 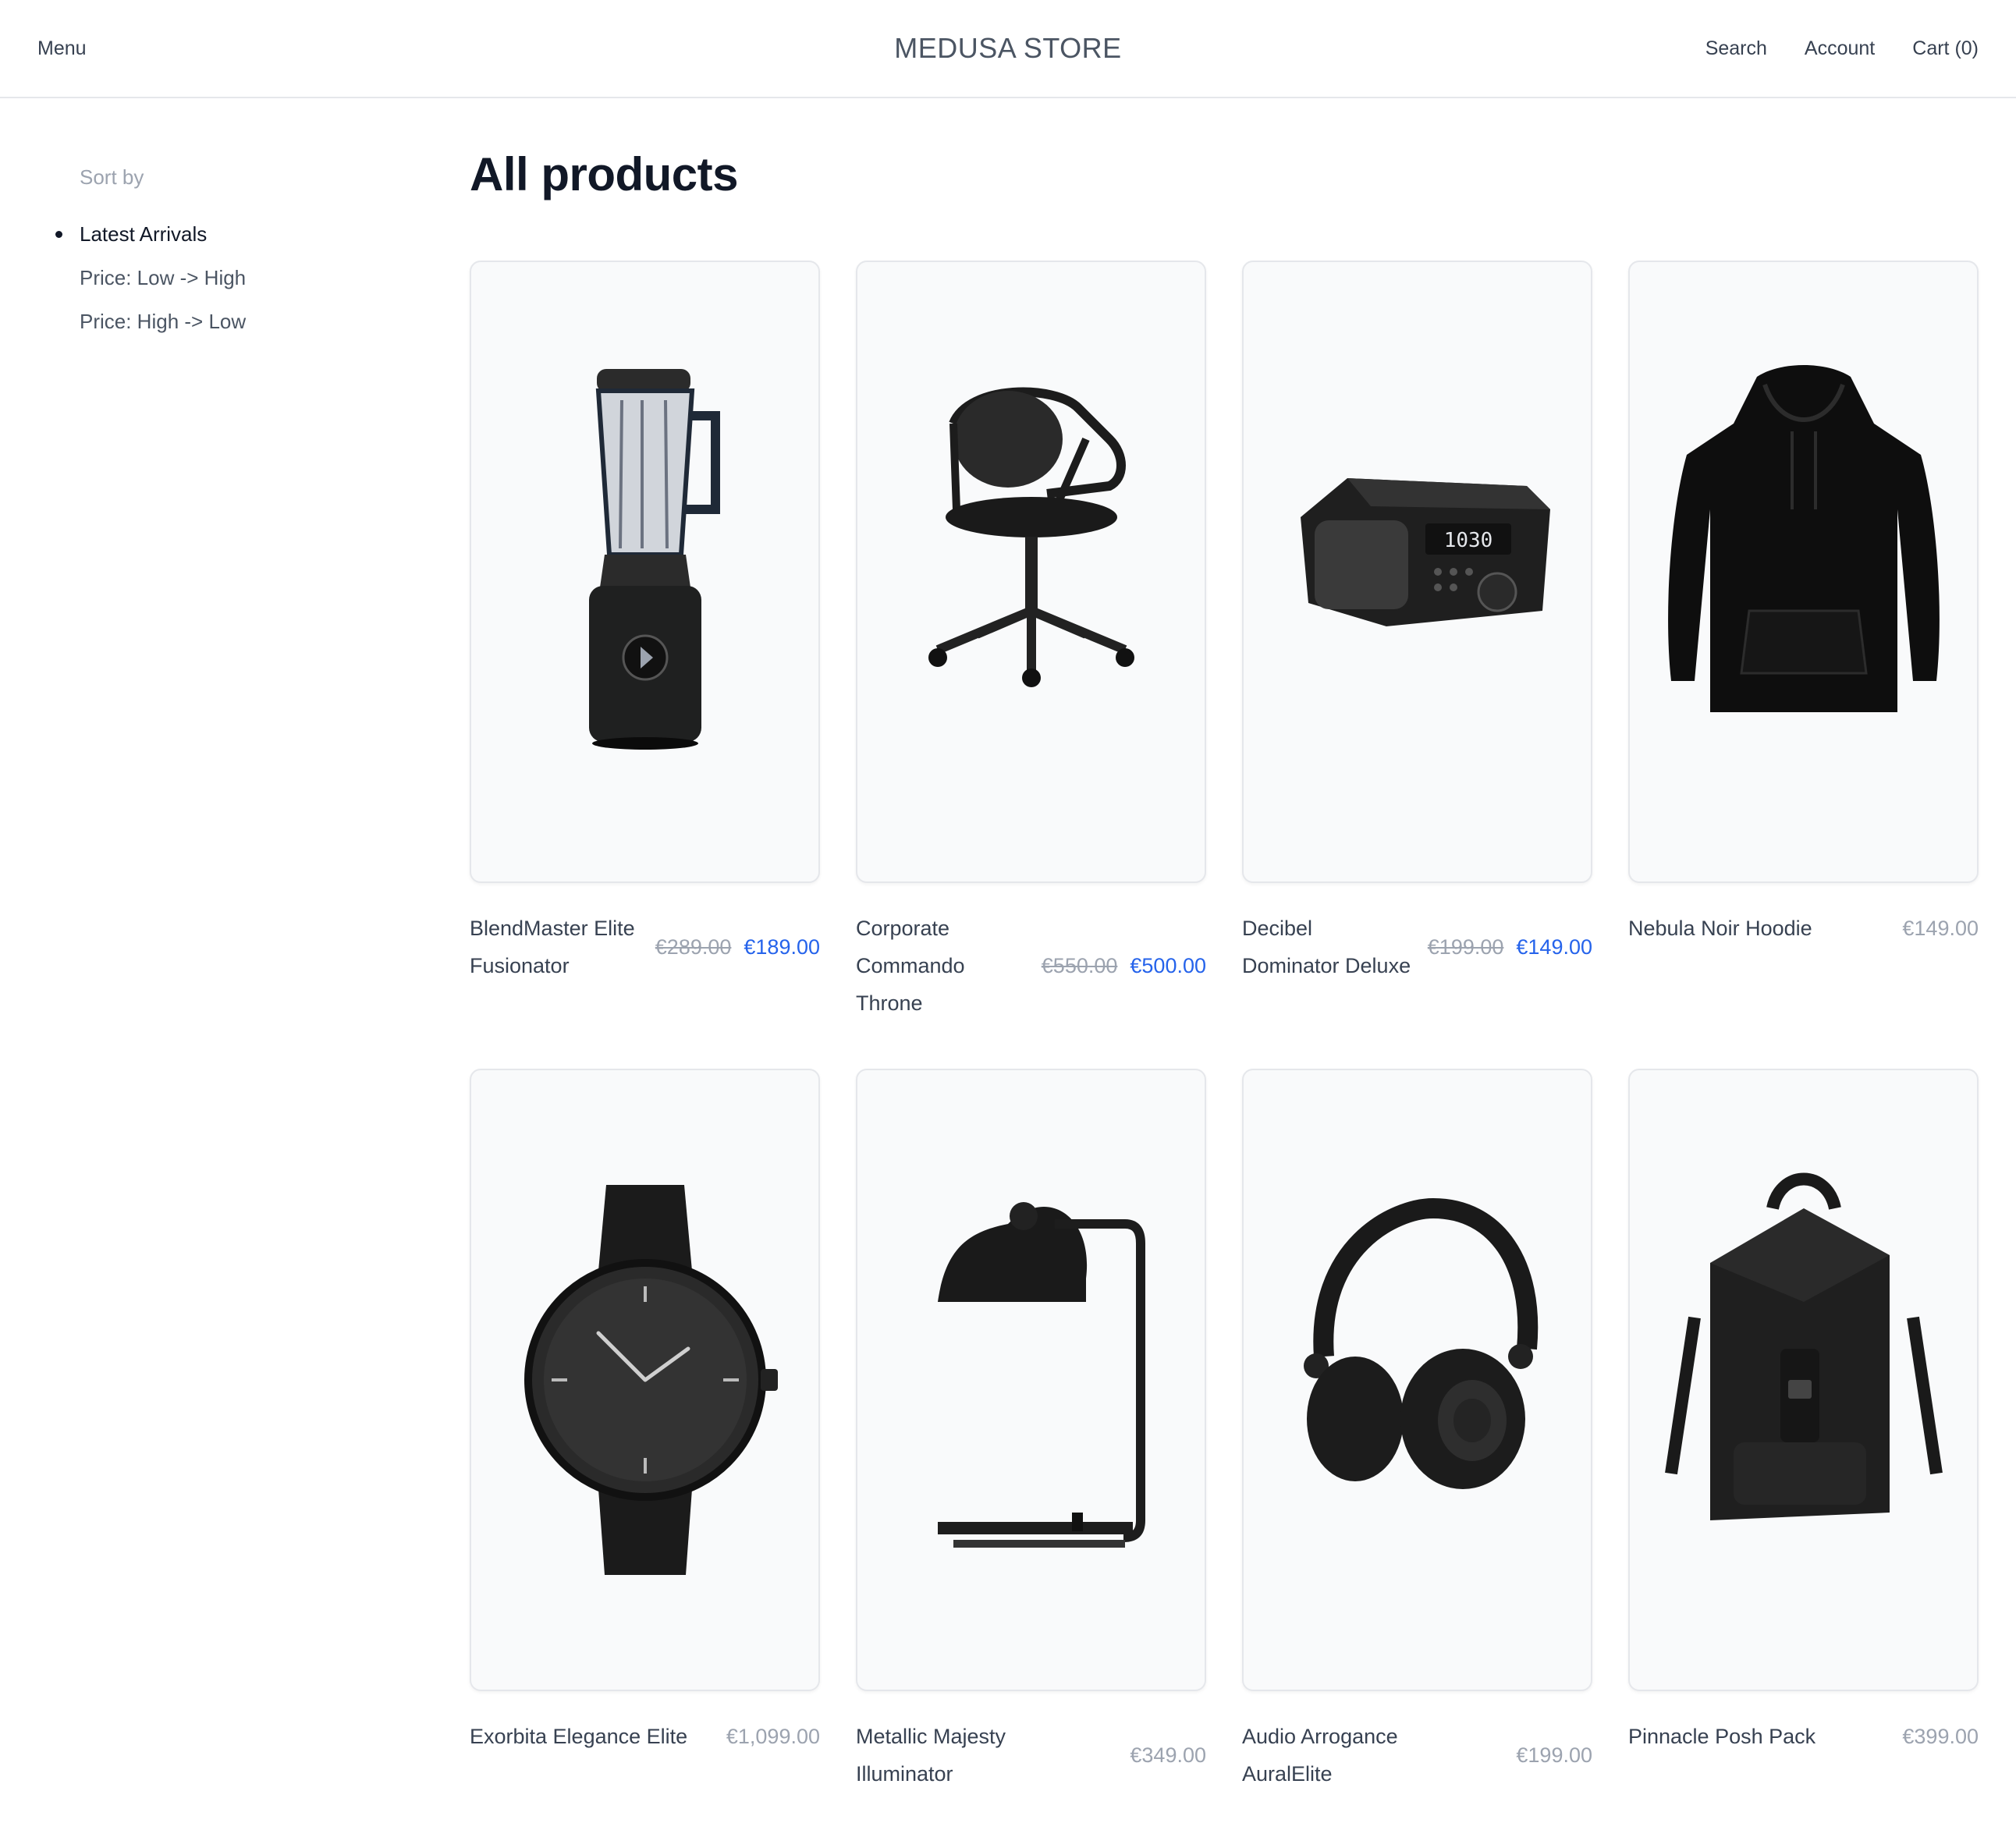 I want to click on product-prices: €149.00, so click(x=1941, y=929).